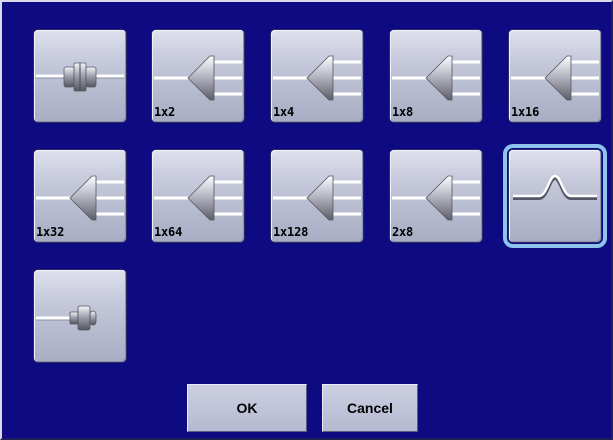 The image size is (613, 440). What do you see at coordinates (370, 408) in the screenshot?
I see `cancel-button: Cancel` at bounding box center [370, 408].